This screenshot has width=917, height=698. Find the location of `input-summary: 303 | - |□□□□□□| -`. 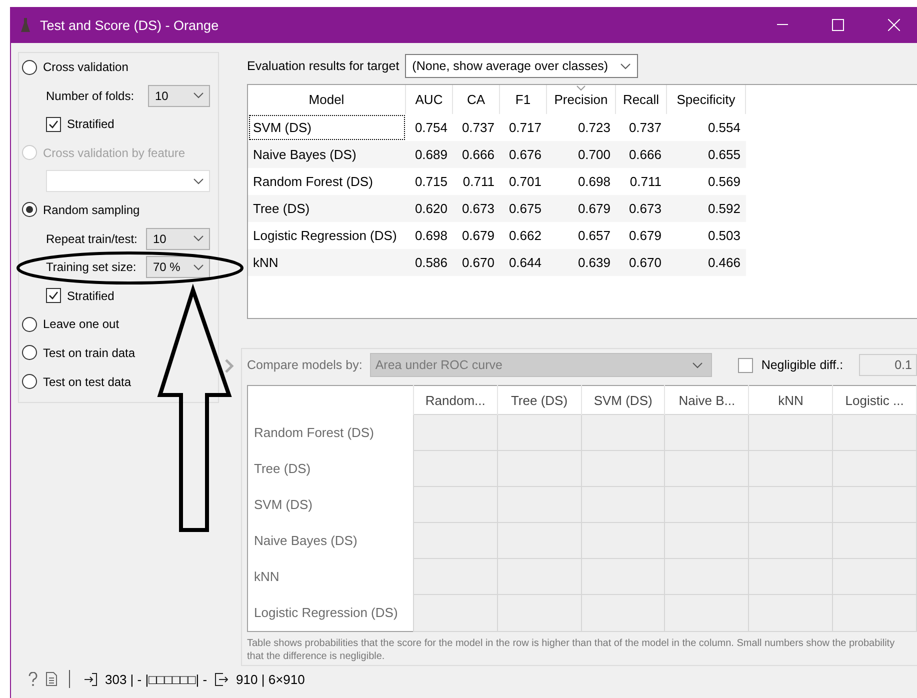

input-summary: 303 | - |□□□□□□| - is located at coordinates (156, 679).